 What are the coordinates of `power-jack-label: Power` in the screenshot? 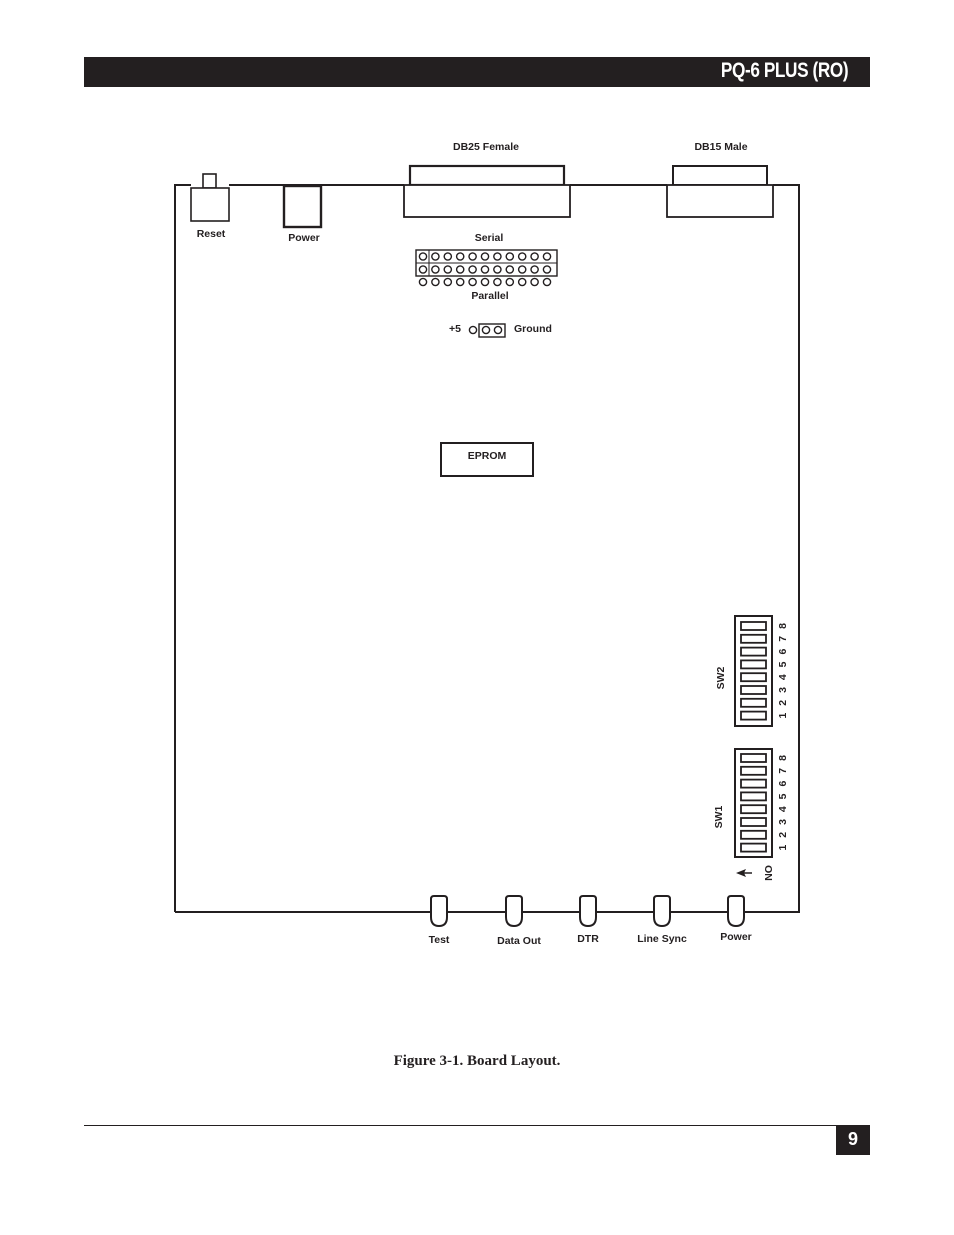 It's located at (304, 238).